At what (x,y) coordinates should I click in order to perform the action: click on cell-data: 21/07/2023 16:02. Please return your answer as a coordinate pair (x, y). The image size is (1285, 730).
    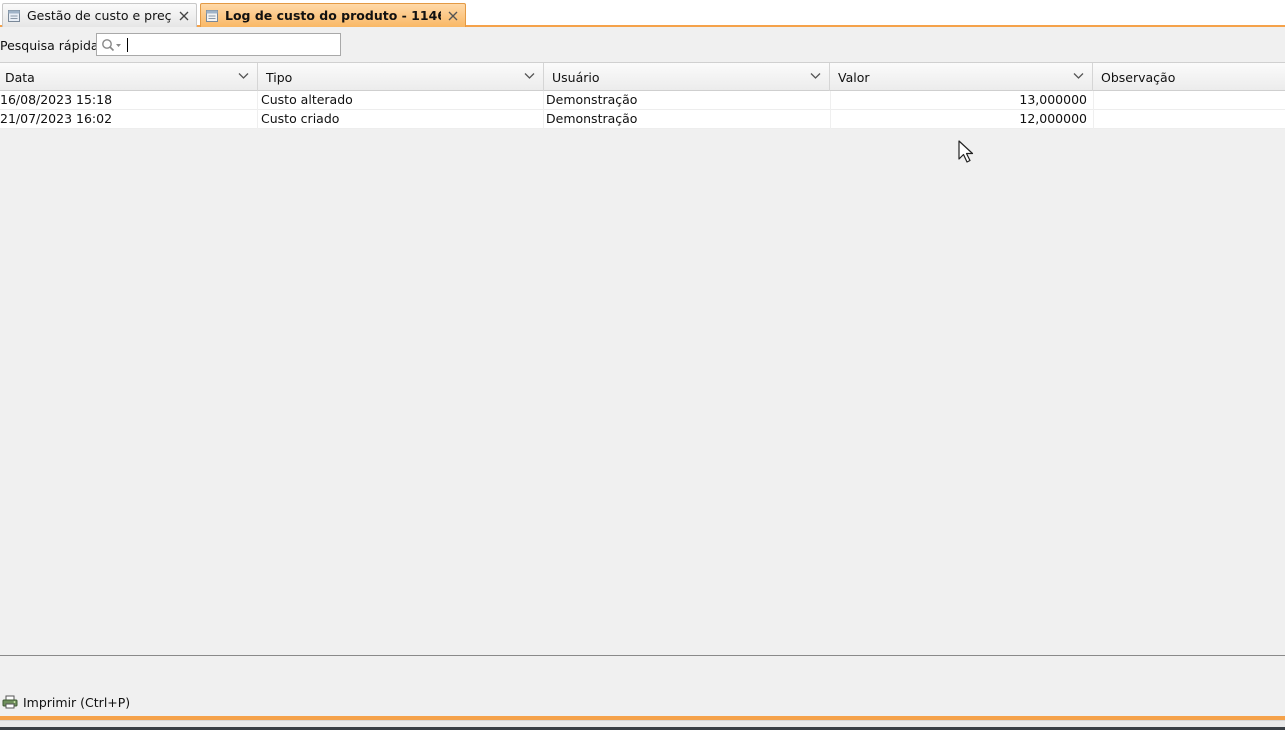
    Looking at the image, I should click on (129, 119).